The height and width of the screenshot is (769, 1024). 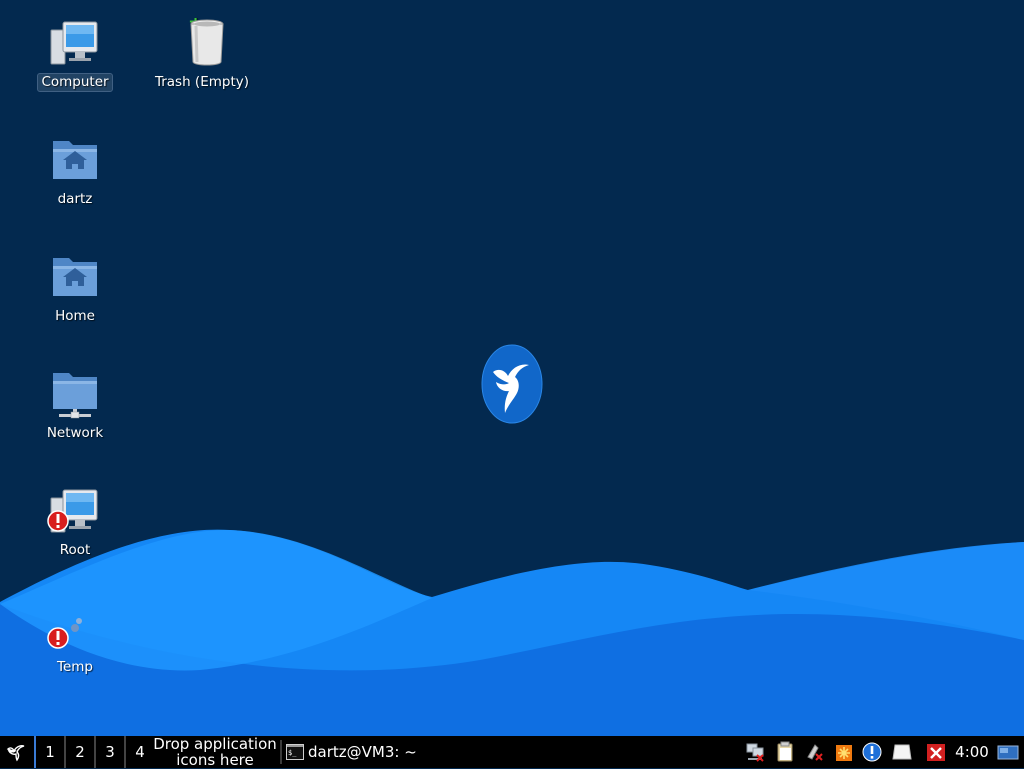 I want to click on desktop-icon-home: Home, so click(x=75, y=288).